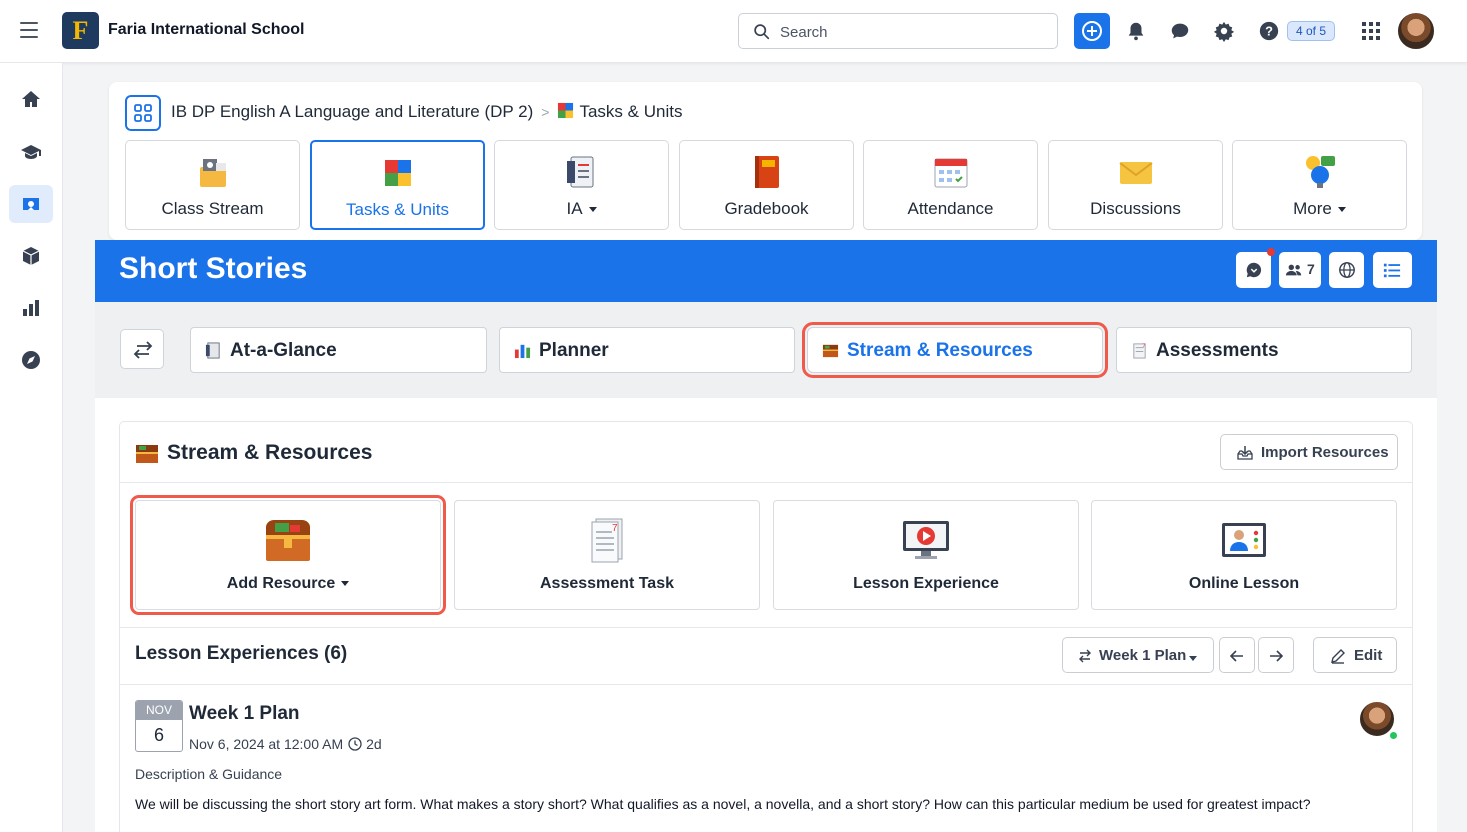 This screenshot has height=832, width=1467. I want to click on date-day: 6, so click(158, 735).